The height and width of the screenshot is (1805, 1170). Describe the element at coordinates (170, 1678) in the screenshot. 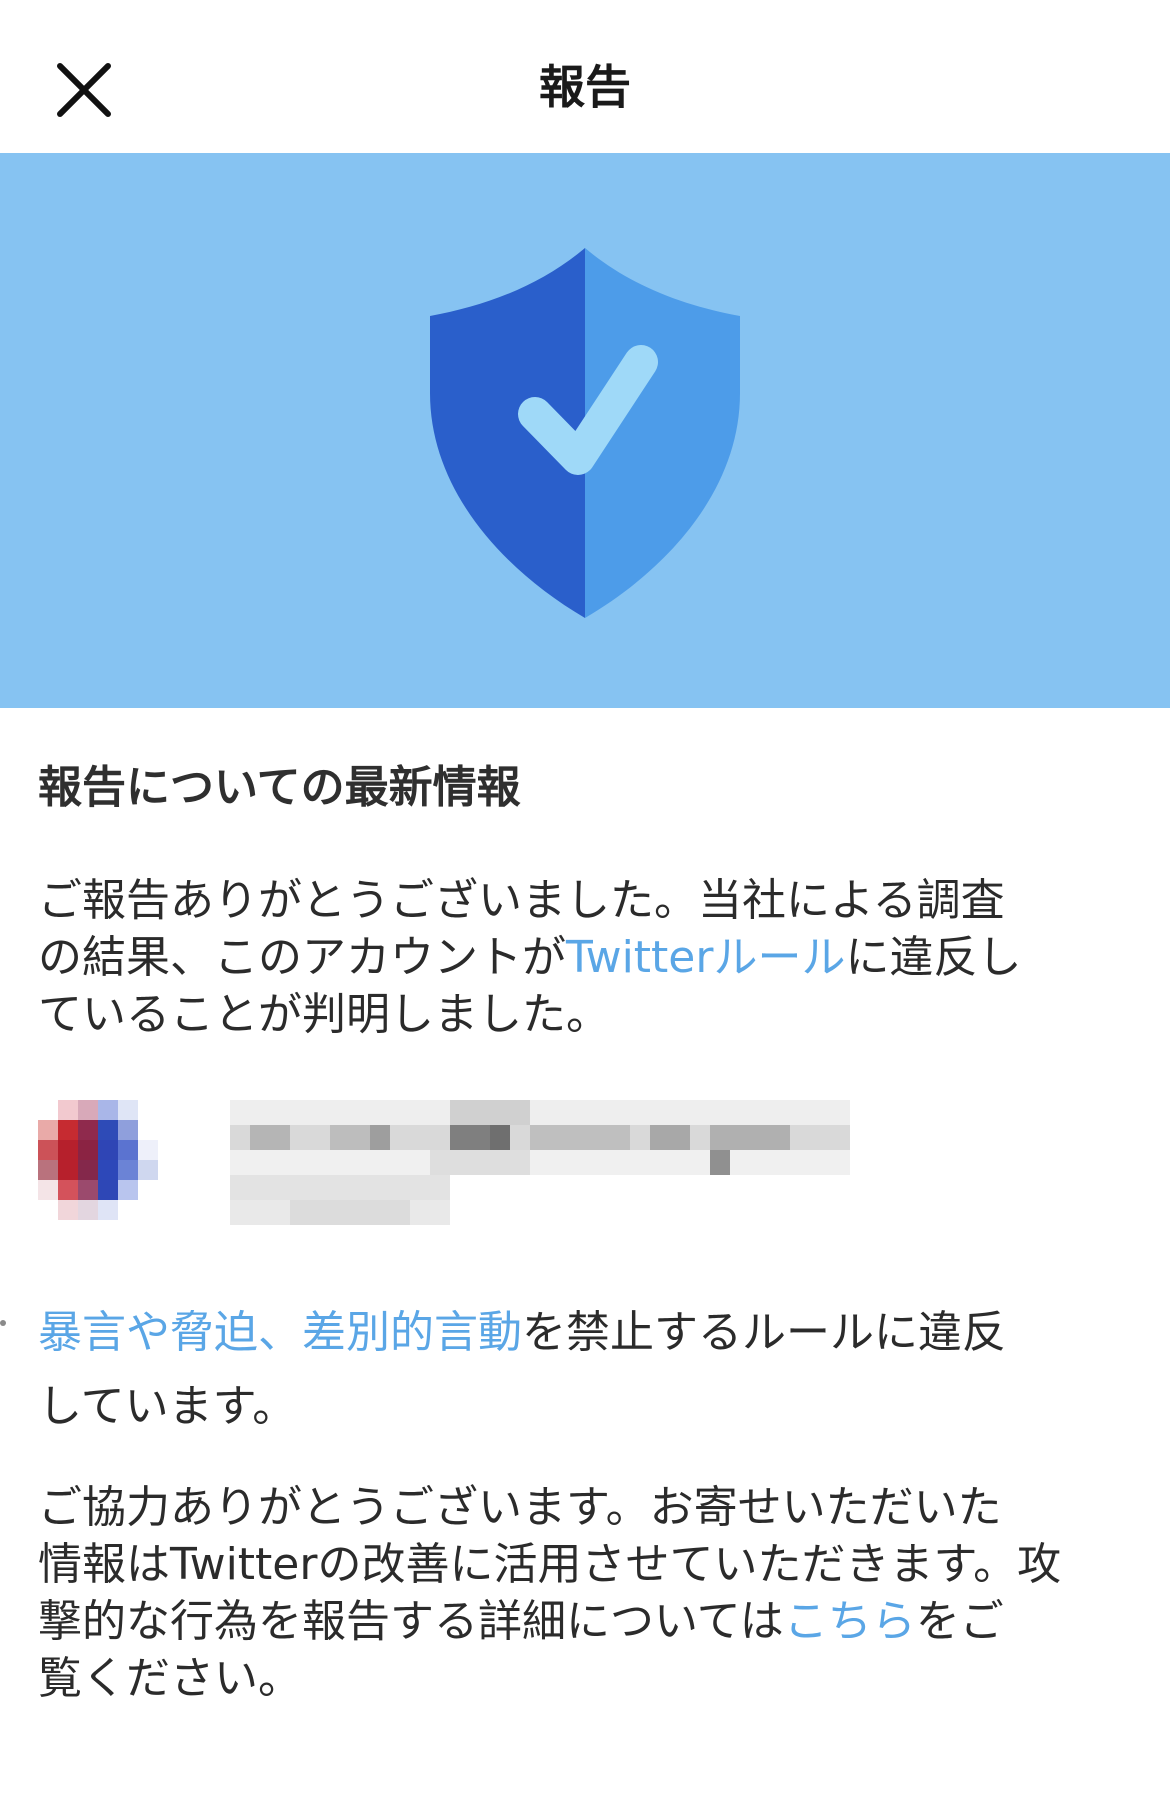

I see `thanks-line-4: 覧ください。` at that location.